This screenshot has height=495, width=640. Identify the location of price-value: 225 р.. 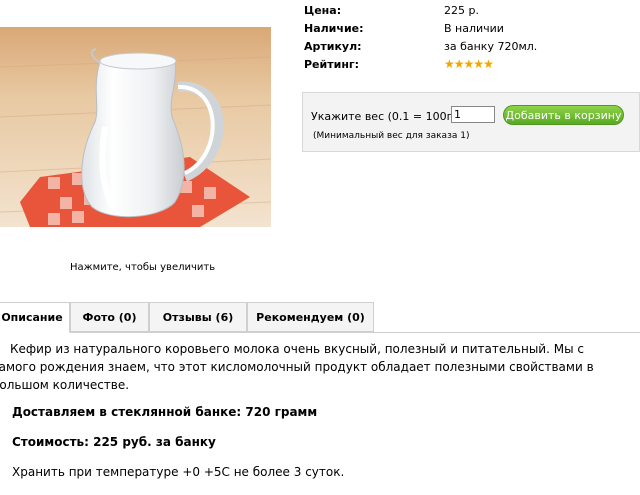
(461, 10).